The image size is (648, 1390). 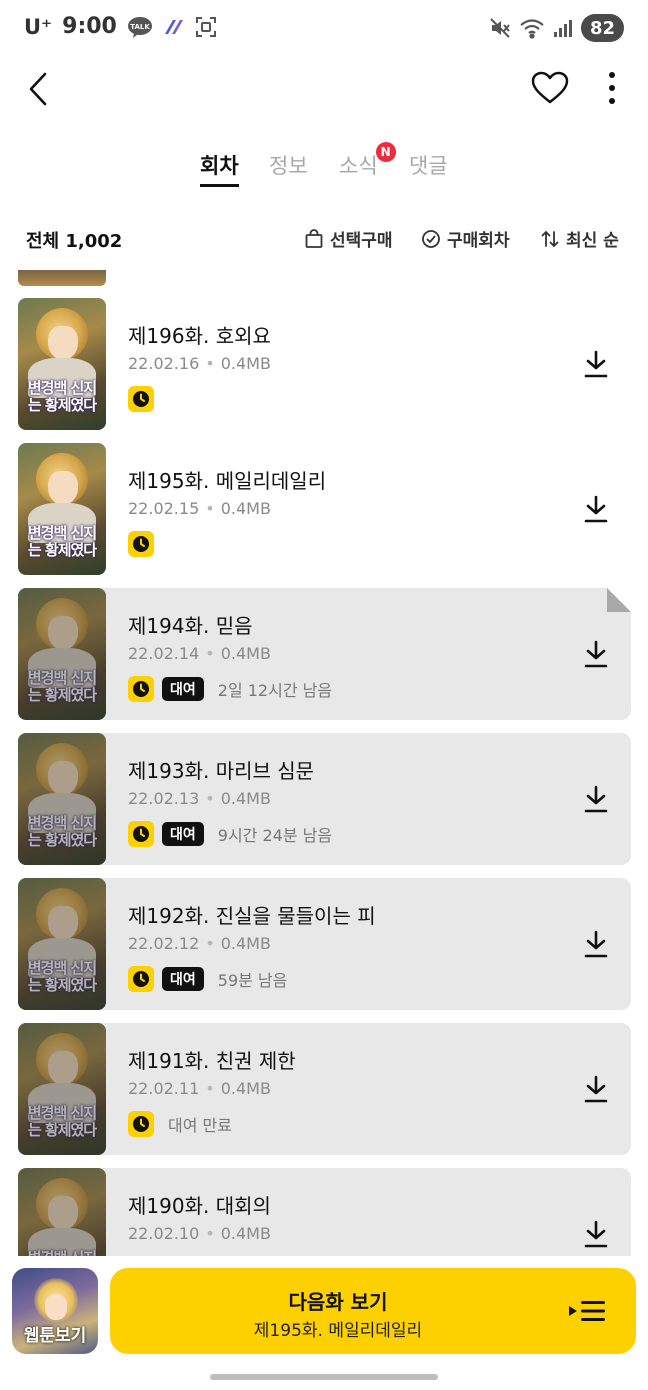 I want to click on select-buy-button: 선택구매, so click(x=348, y=238).